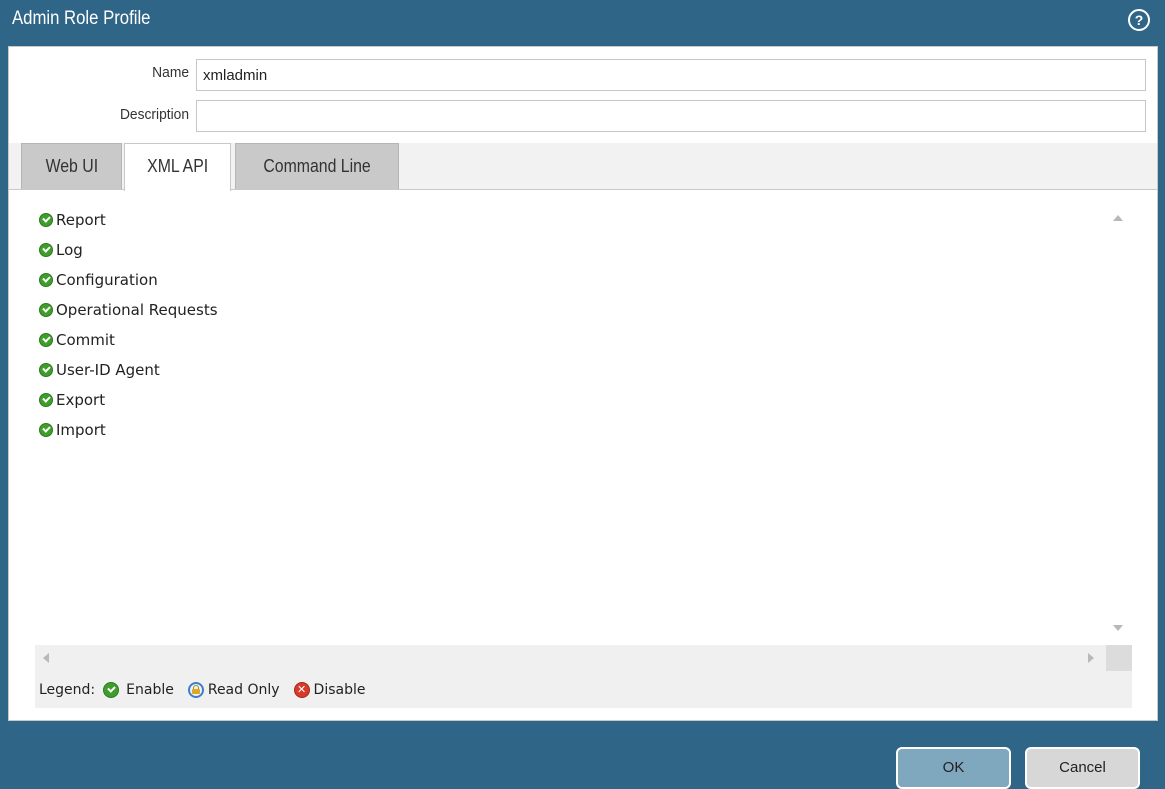 The height and width of the screenshot is (789, 1165). I want to click on list-item-configuration: Configuration, so click(128, 280).